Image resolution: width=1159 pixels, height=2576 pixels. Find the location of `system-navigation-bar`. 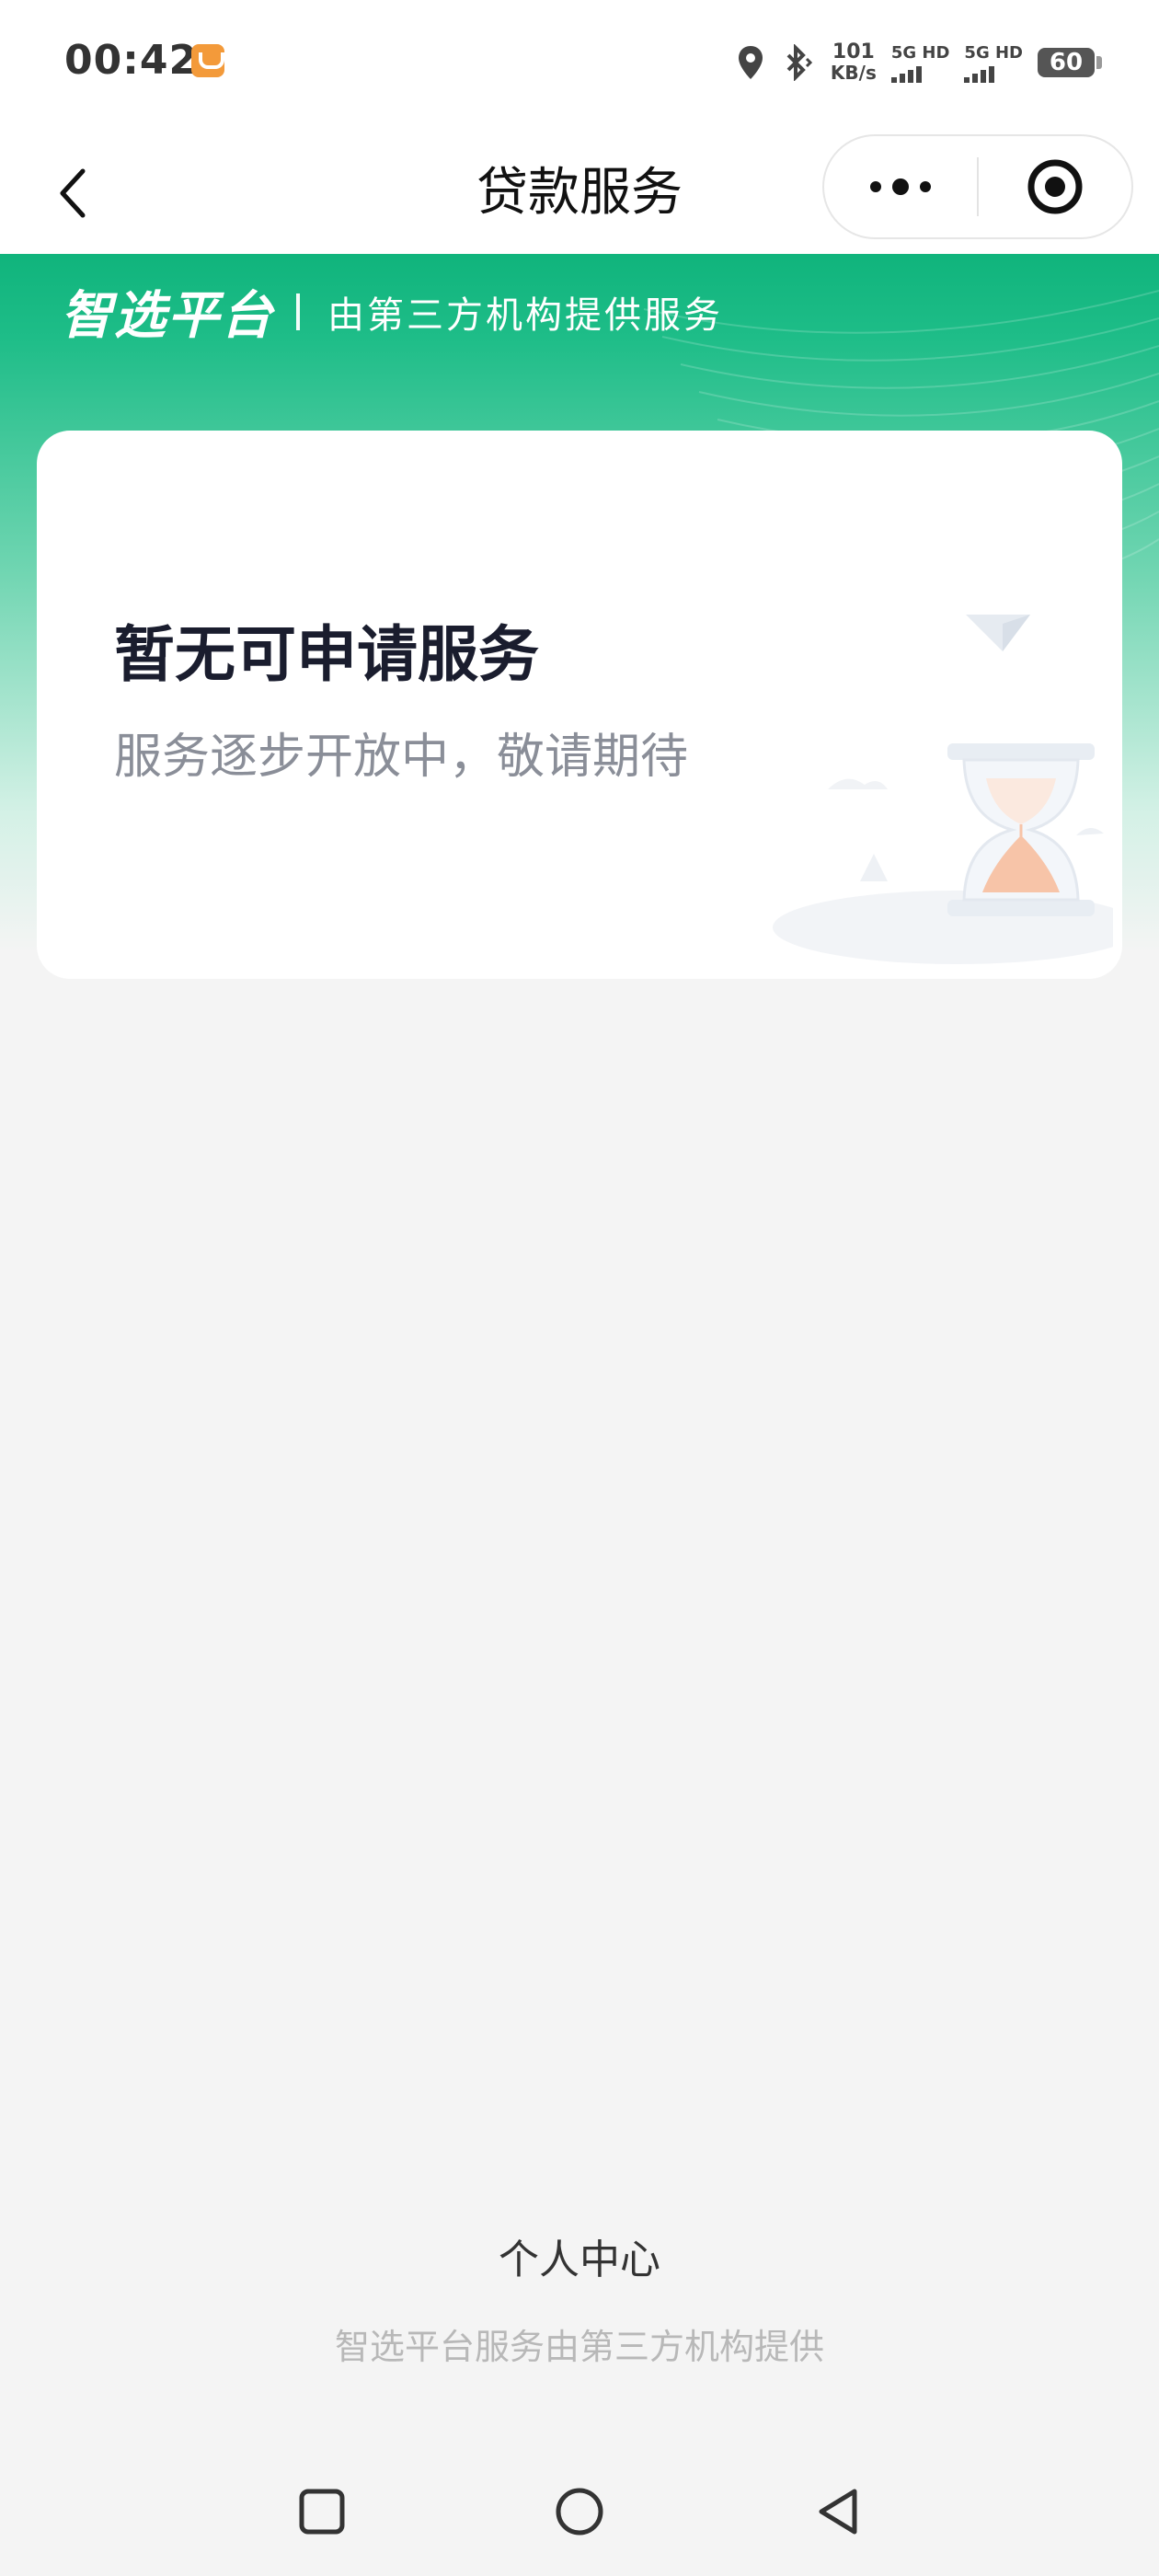

system-navigation-bar is located at coordinates (579, 2511).